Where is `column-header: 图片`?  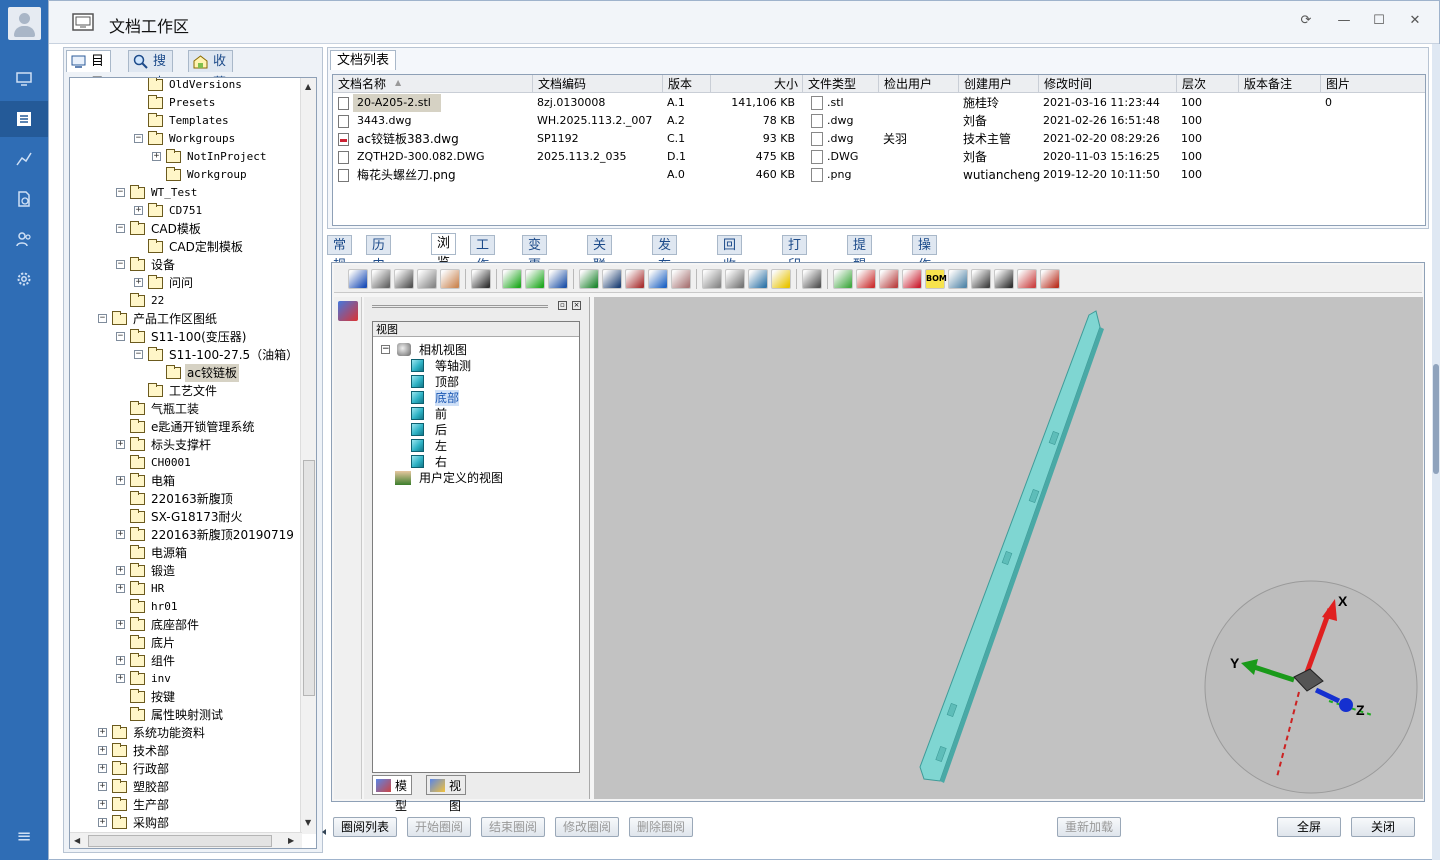
column-header: 图片 is located at coordinates (1373, 84).